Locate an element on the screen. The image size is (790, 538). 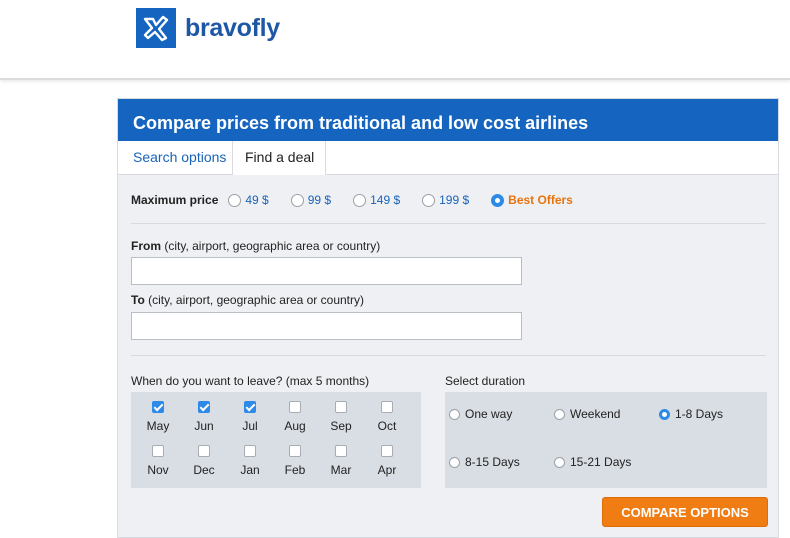
brand-logo: bravofly is located at coordinates (208, 28).